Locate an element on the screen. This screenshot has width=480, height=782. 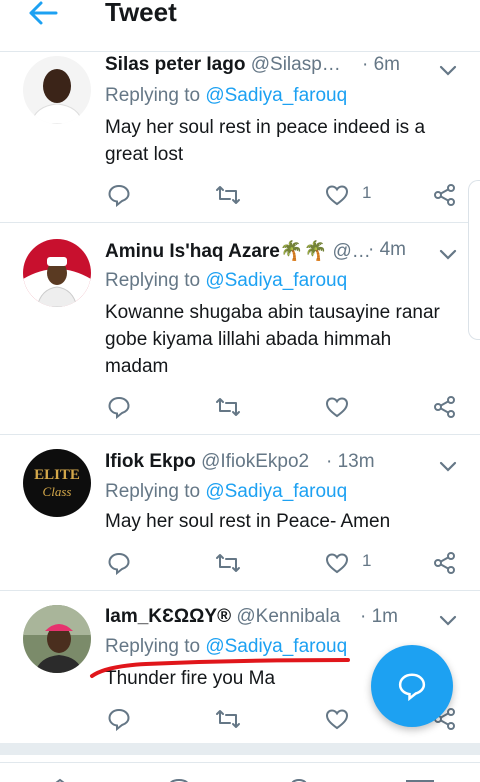
tweet-actions is located at coordinates (285, 407).